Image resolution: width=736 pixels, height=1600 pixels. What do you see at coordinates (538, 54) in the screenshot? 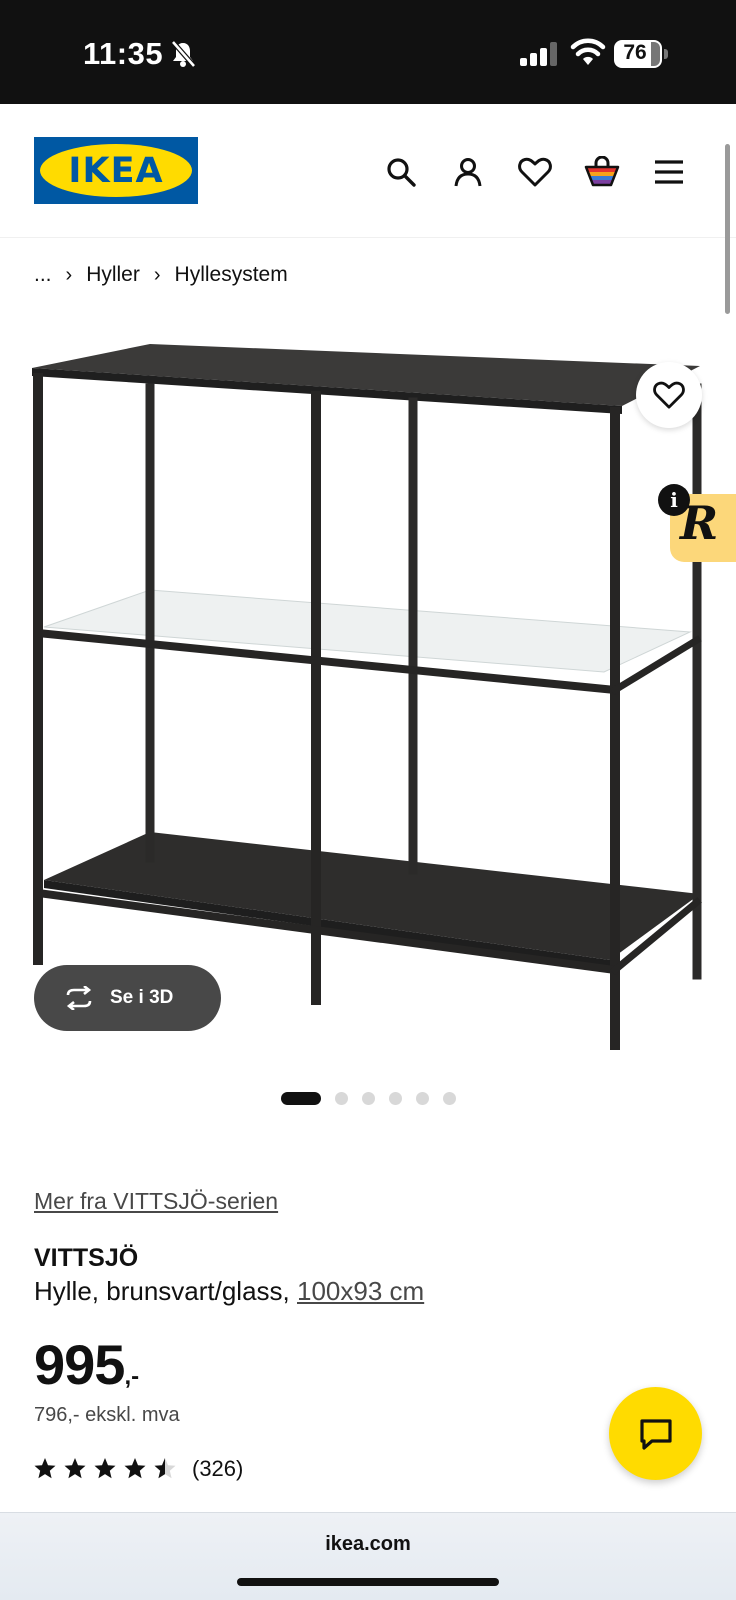
I see `cellular-signal-icon` at bounding box center [538, 54].